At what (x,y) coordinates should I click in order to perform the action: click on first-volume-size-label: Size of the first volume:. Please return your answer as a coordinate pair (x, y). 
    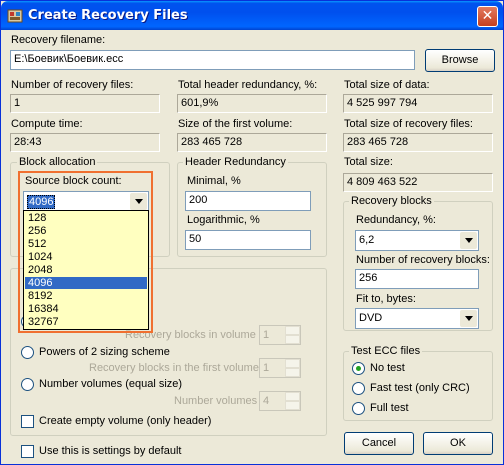
    Looking at the image, I should click on (235, 124).